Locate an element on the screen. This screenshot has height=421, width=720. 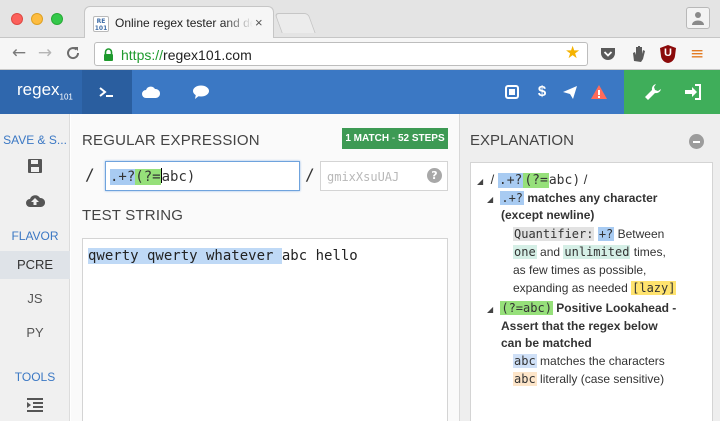
match-count: 1 MATCH is located at coordinates (367, 138).